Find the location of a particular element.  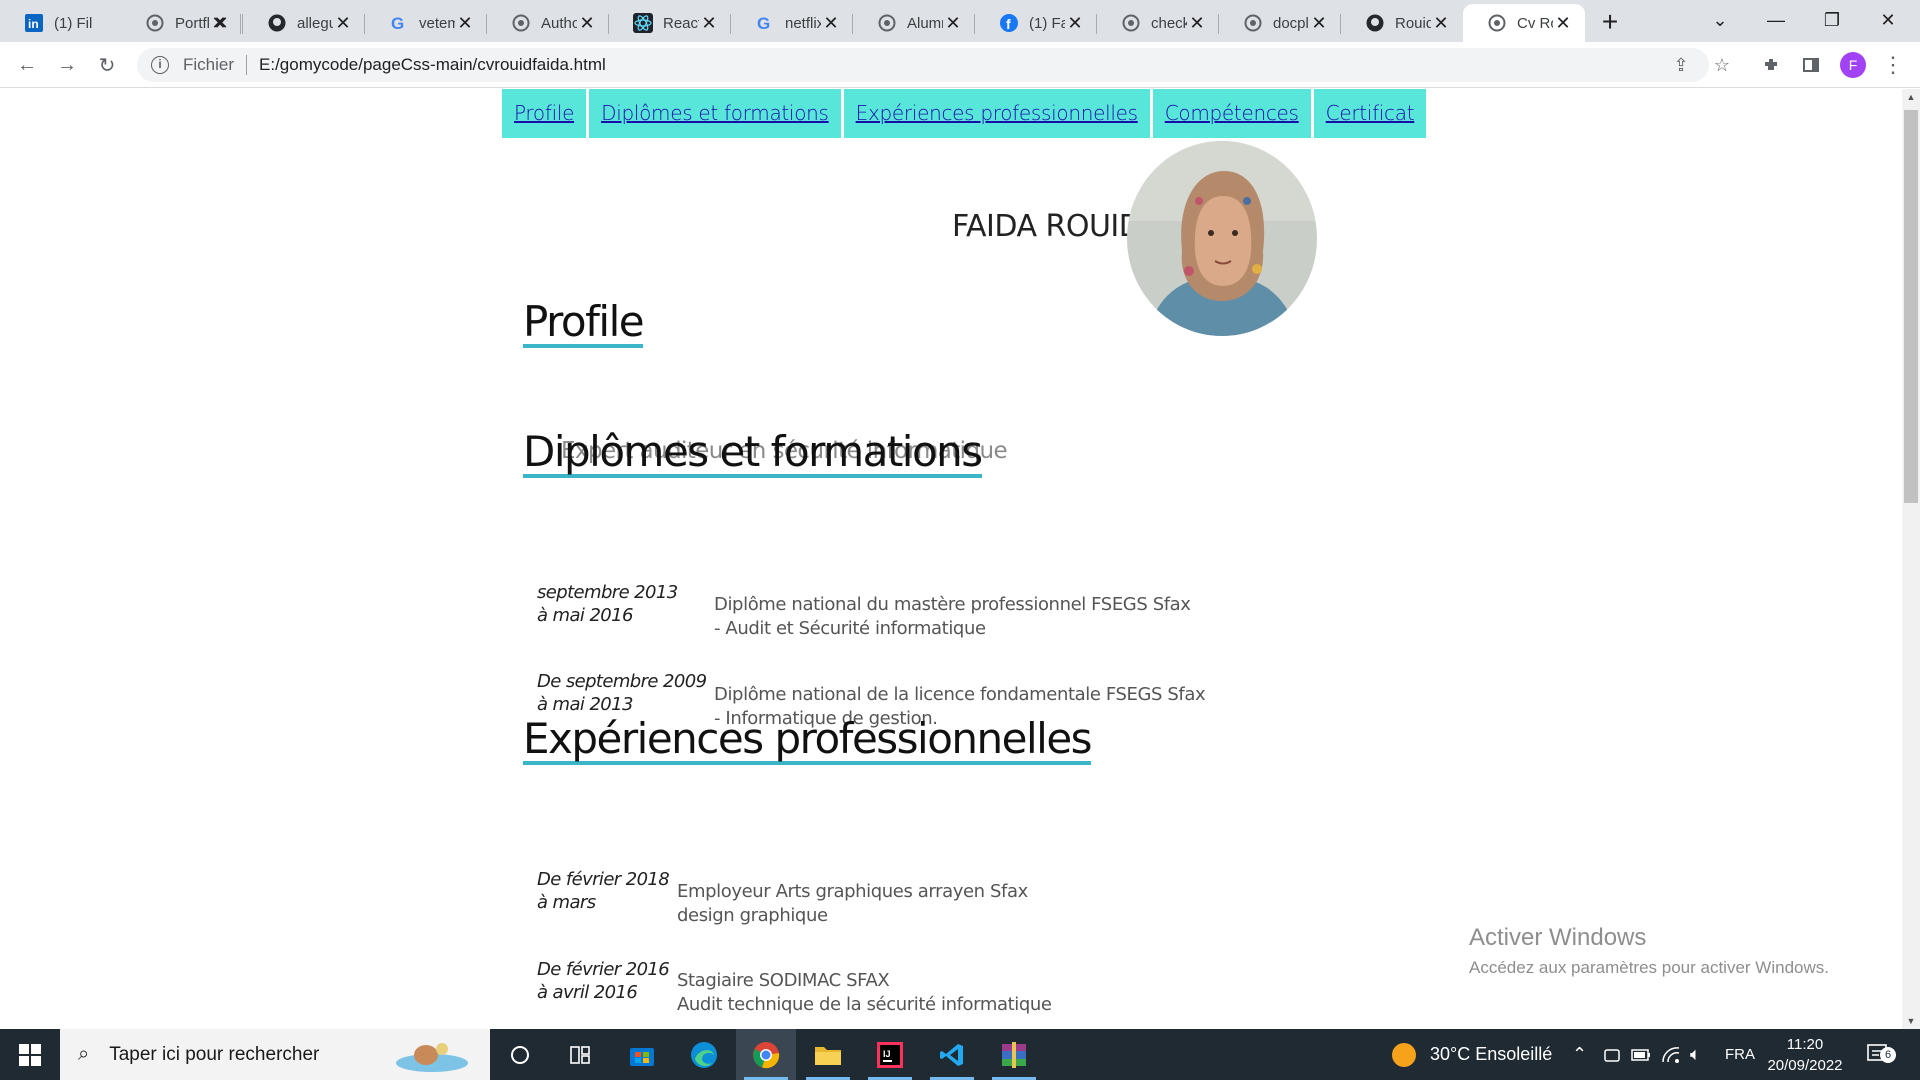

share-icon: ⇪ is located at coordinates (1681, 65).